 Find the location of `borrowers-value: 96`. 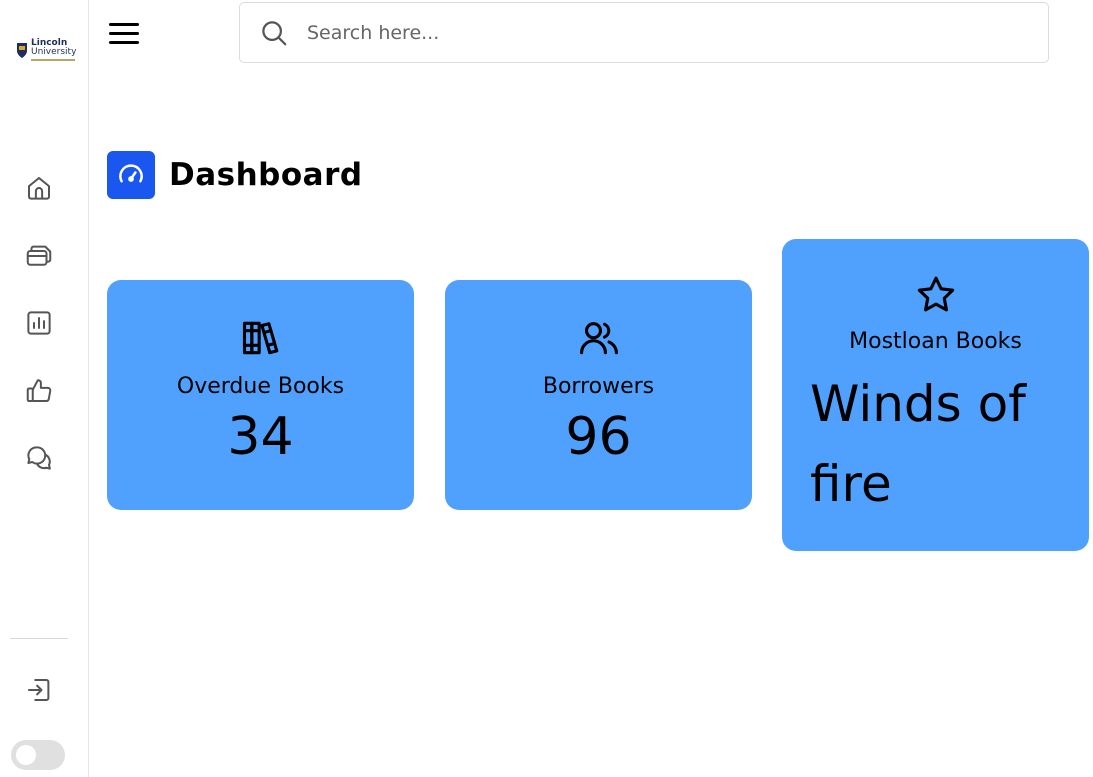

borrowers-value: 96 is located at coordinates (598, 437).